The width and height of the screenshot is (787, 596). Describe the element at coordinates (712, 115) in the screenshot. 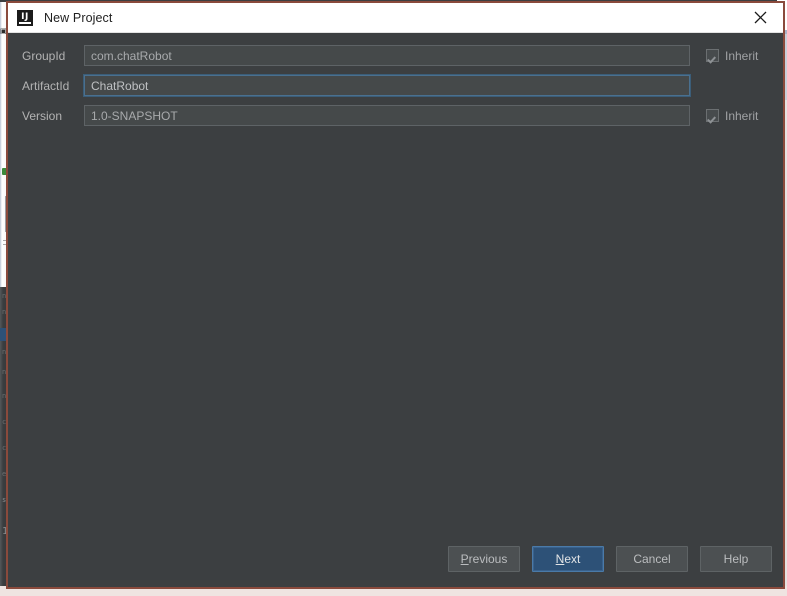

I see `version-inherit-checkbox` at that location.